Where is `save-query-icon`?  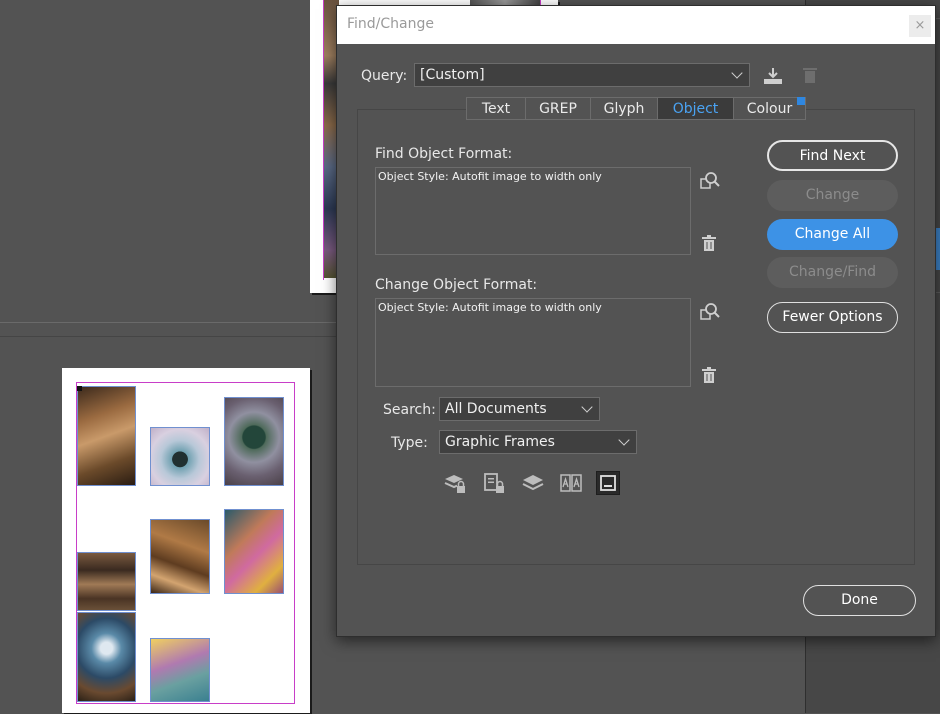 save-query-icon is located at coordinates (773, 76).